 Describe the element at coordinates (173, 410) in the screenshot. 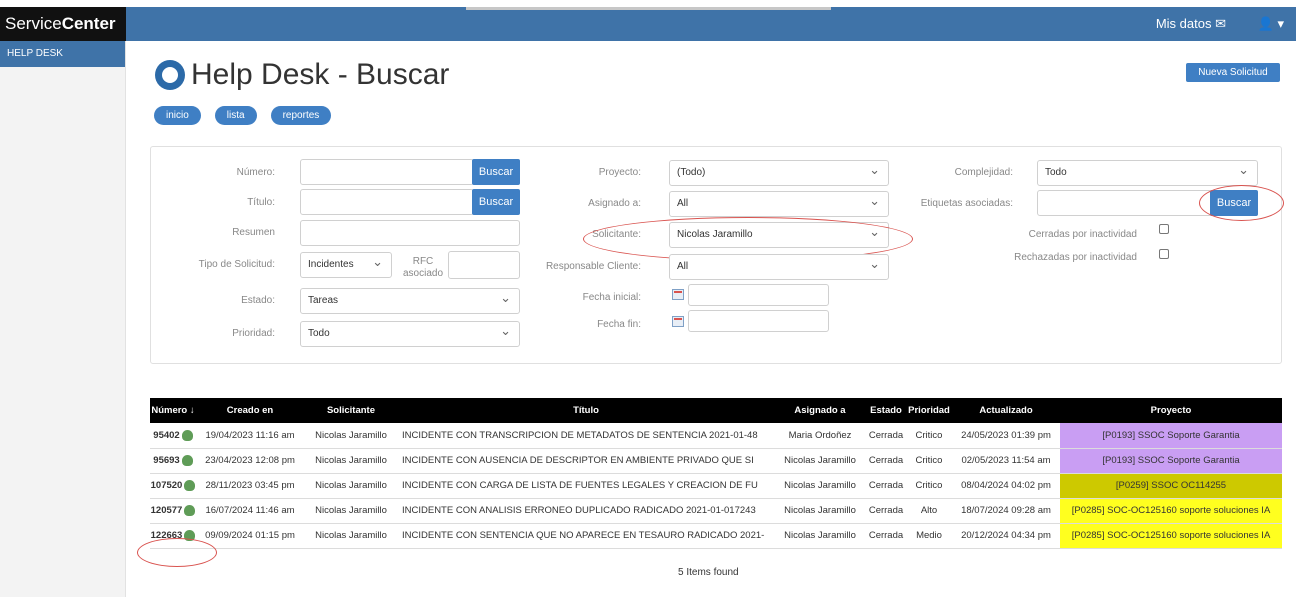

I see `header-numero: Número ↓` at that location.